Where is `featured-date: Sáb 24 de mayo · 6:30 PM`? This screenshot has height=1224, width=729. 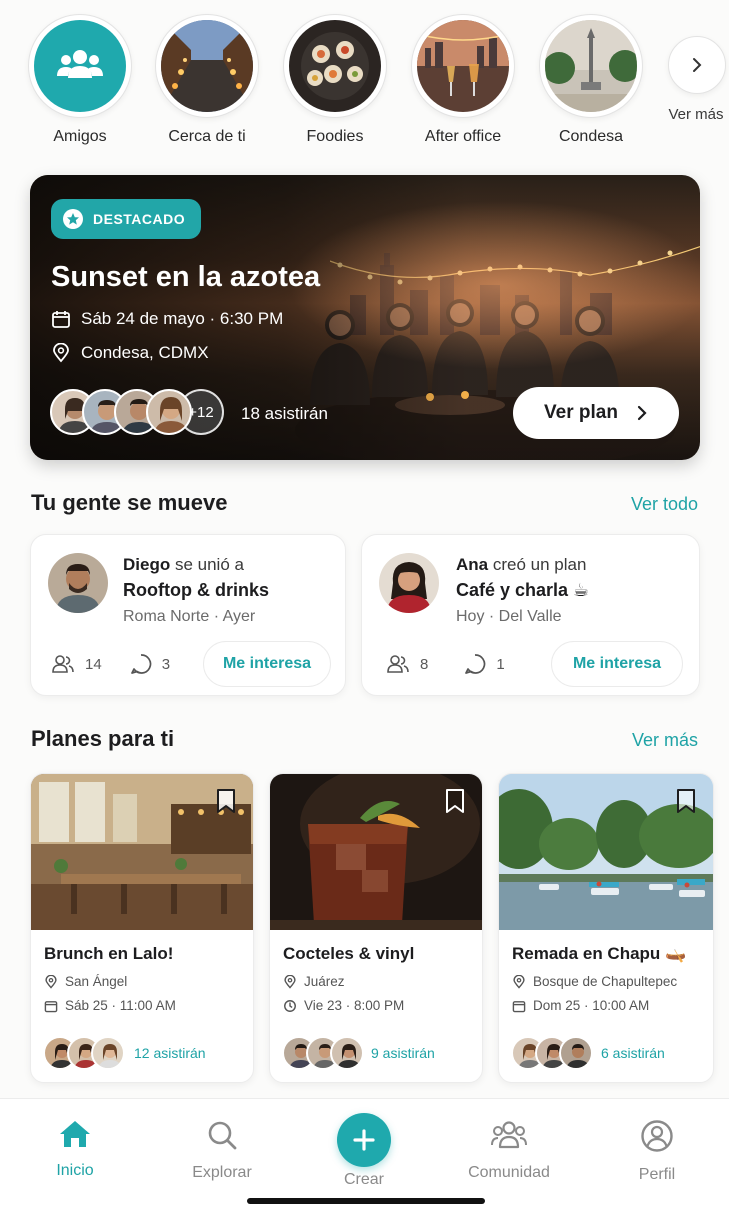
featured-date: Sáb 24 de mayo · 6:30 PM is located at coordinates (167, 319).